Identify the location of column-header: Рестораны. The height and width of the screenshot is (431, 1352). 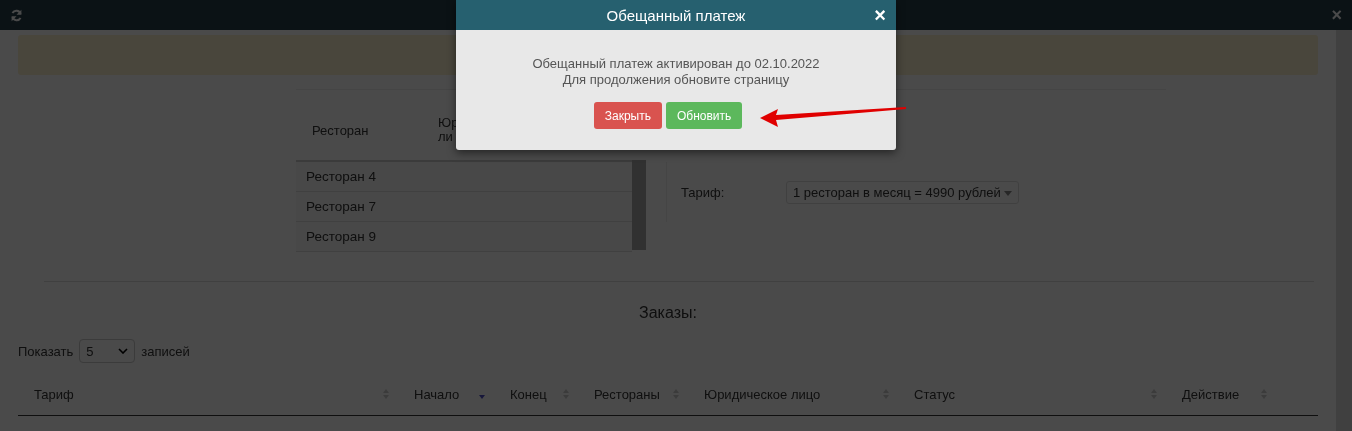
(627, 394).